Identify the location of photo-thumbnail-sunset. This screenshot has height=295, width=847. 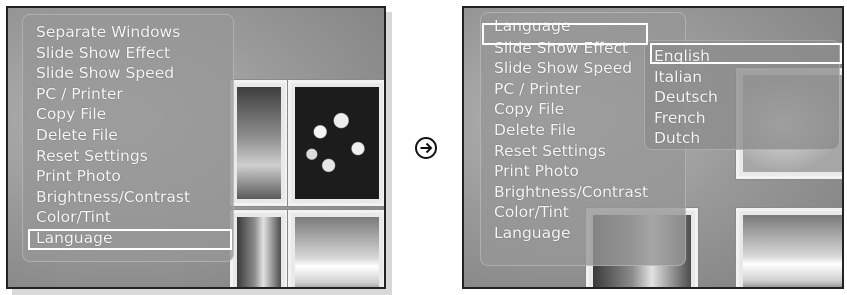
(259, 143).